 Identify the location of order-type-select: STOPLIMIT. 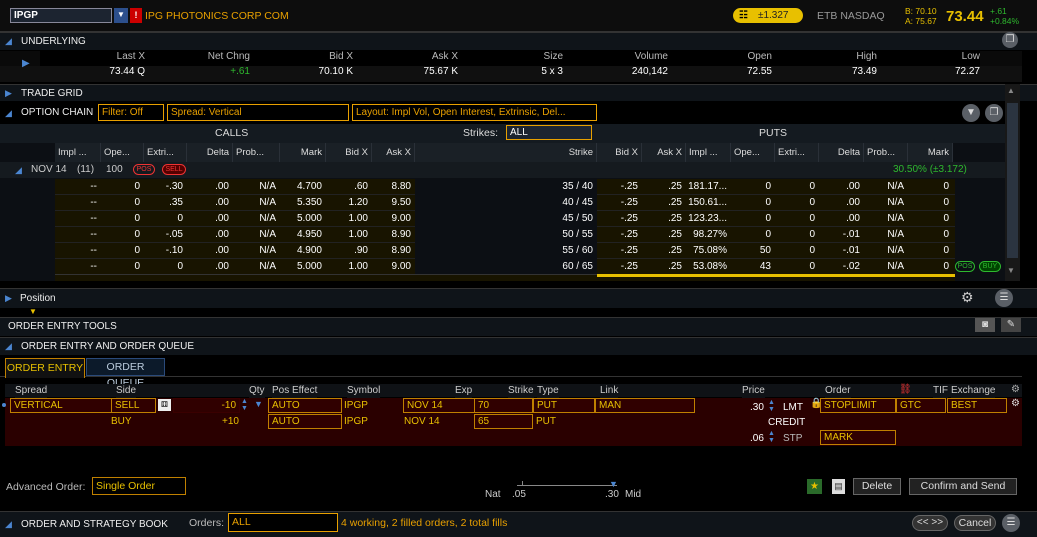
(858, 405).